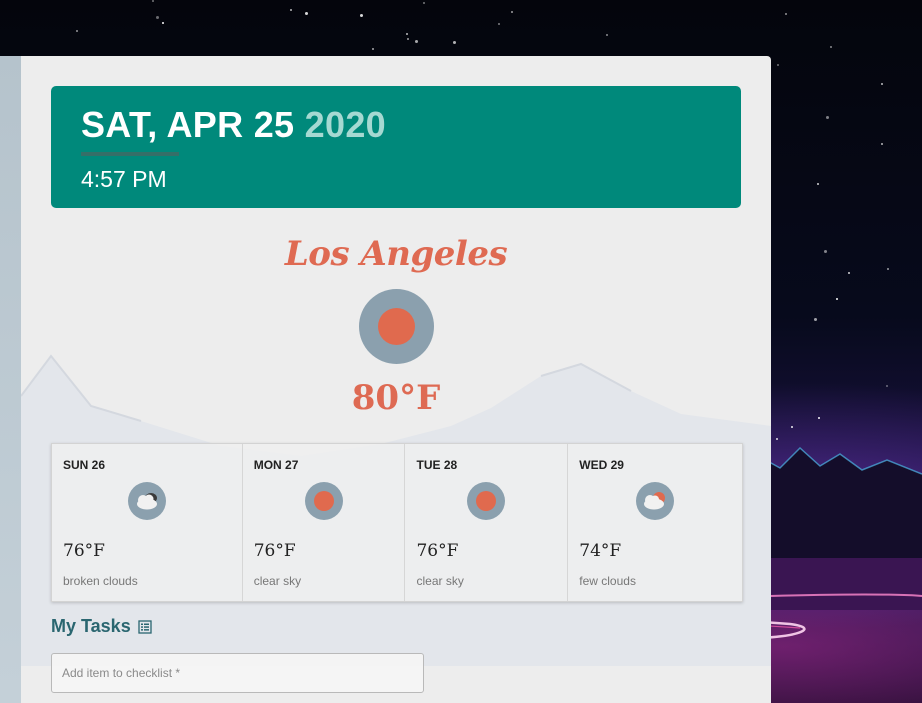 The height and width of the screenshot is (703, 922). What do you see at coordinates (601, 465) in the screenshot?
I see `forecast-day-name: WED 29` at bounding box center [601, 465].